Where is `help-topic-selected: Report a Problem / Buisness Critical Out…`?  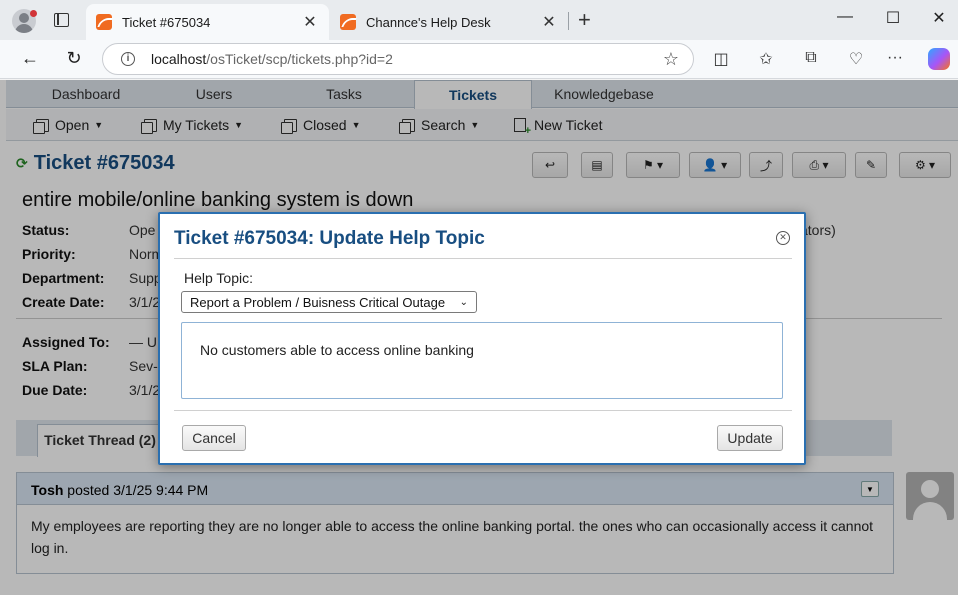
help-topic-selected: Report a Problem / Buisness Critical Out… is located at coordinates (318, 302).